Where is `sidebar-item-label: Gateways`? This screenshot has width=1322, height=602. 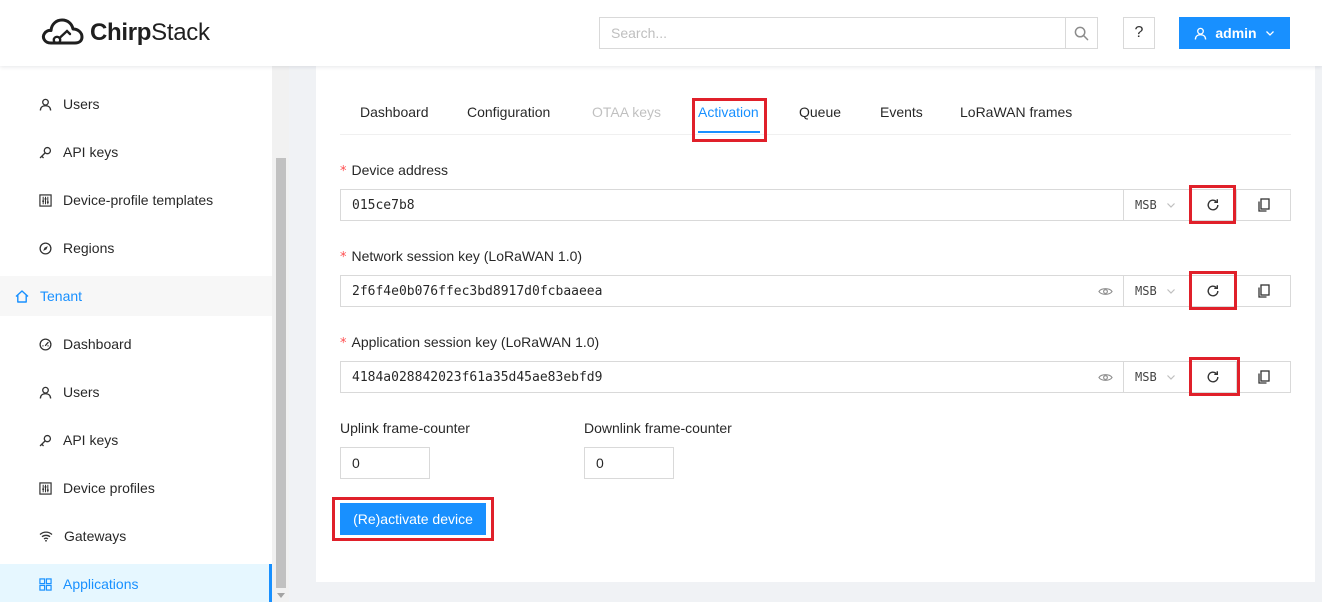
sidebar-item-label: Gateways is located at coordinates (95, 536).